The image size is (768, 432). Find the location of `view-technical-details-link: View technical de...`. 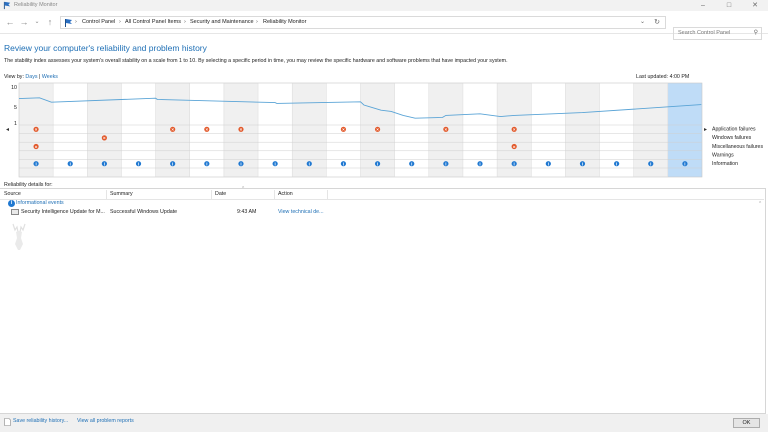

view-technical-details-link: View technical de... is located at coordinates (301, 212).